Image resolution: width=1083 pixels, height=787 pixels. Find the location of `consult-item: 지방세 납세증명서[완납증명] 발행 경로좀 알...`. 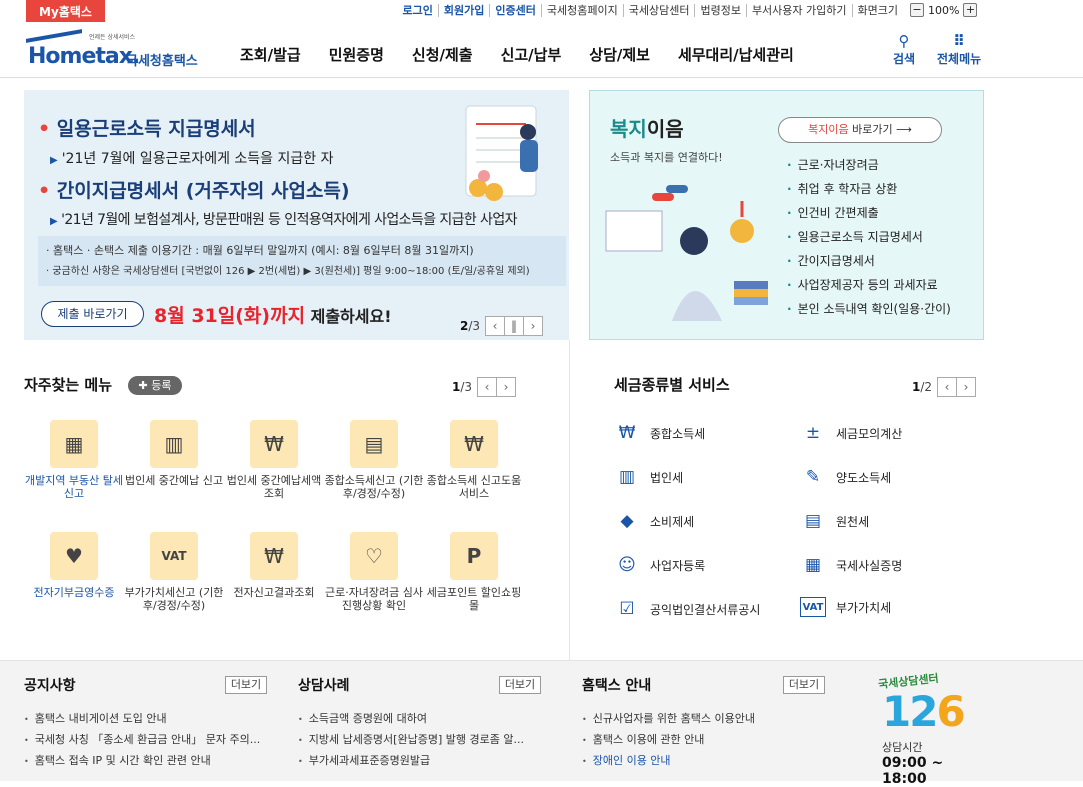

consult-item: 지방세 납세증명서[완납증명] 발행 경로좀 알... is located at coordinates (411, 740).